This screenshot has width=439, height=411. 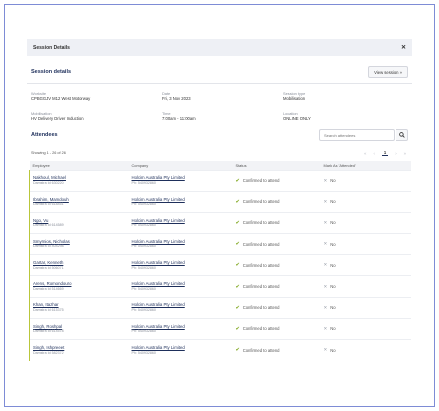 I want to click on current-page: 1, so click(x=385, y=153).